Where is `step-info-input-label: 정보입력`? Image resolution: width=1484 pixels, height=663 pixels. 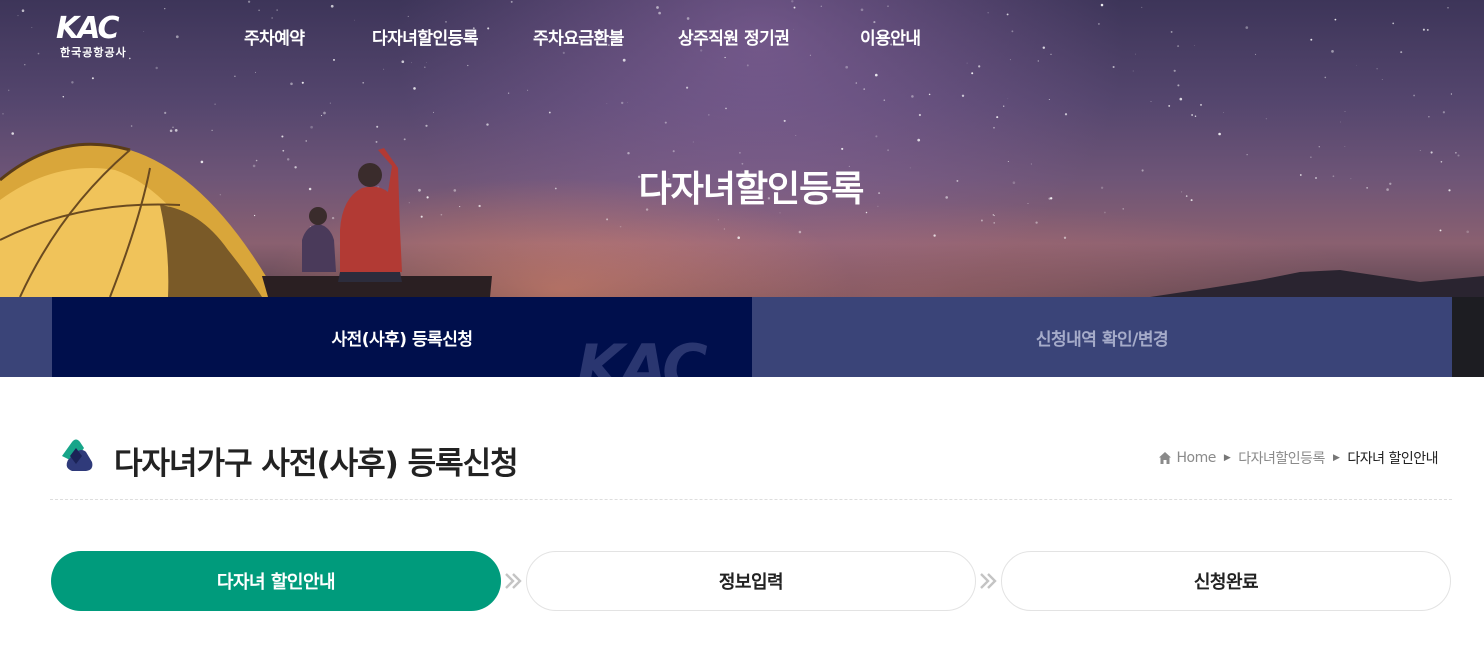
step-info-input-label: 정보입력 is located at coordinates (751, 582).